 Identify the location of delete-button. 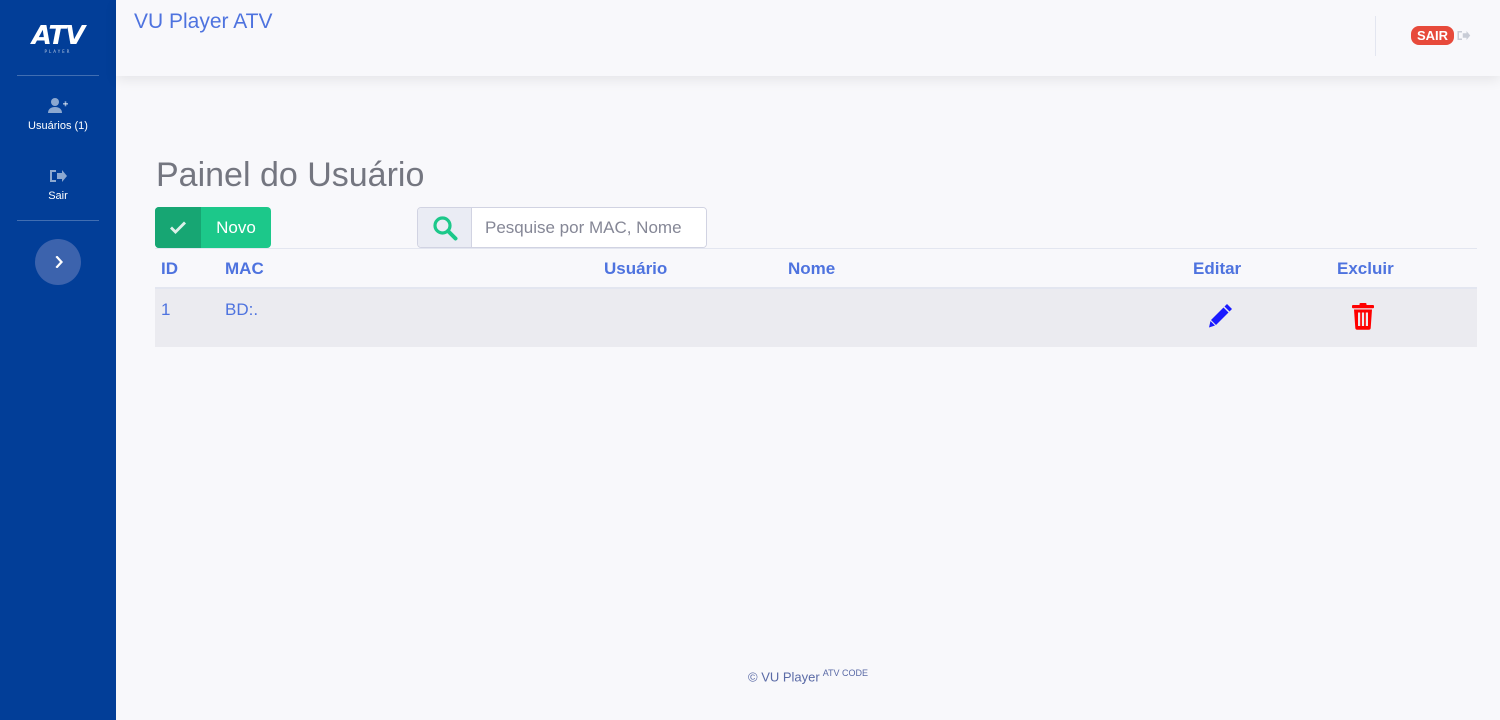
(1363, 316).